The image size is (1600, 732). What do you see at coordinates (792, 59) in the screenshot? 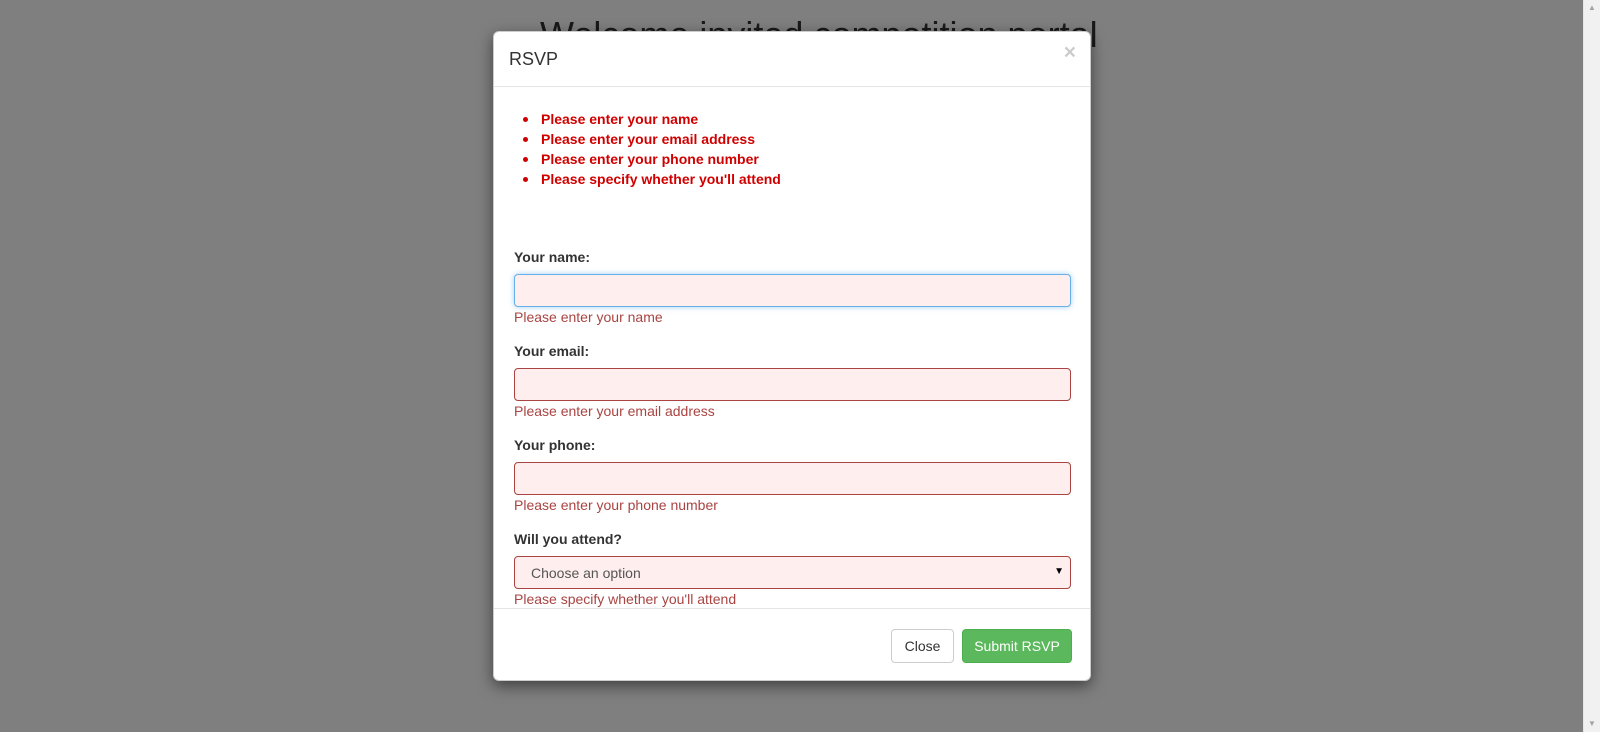
I see `modal-header: RSVP ×` at bounding box center [792, 59].